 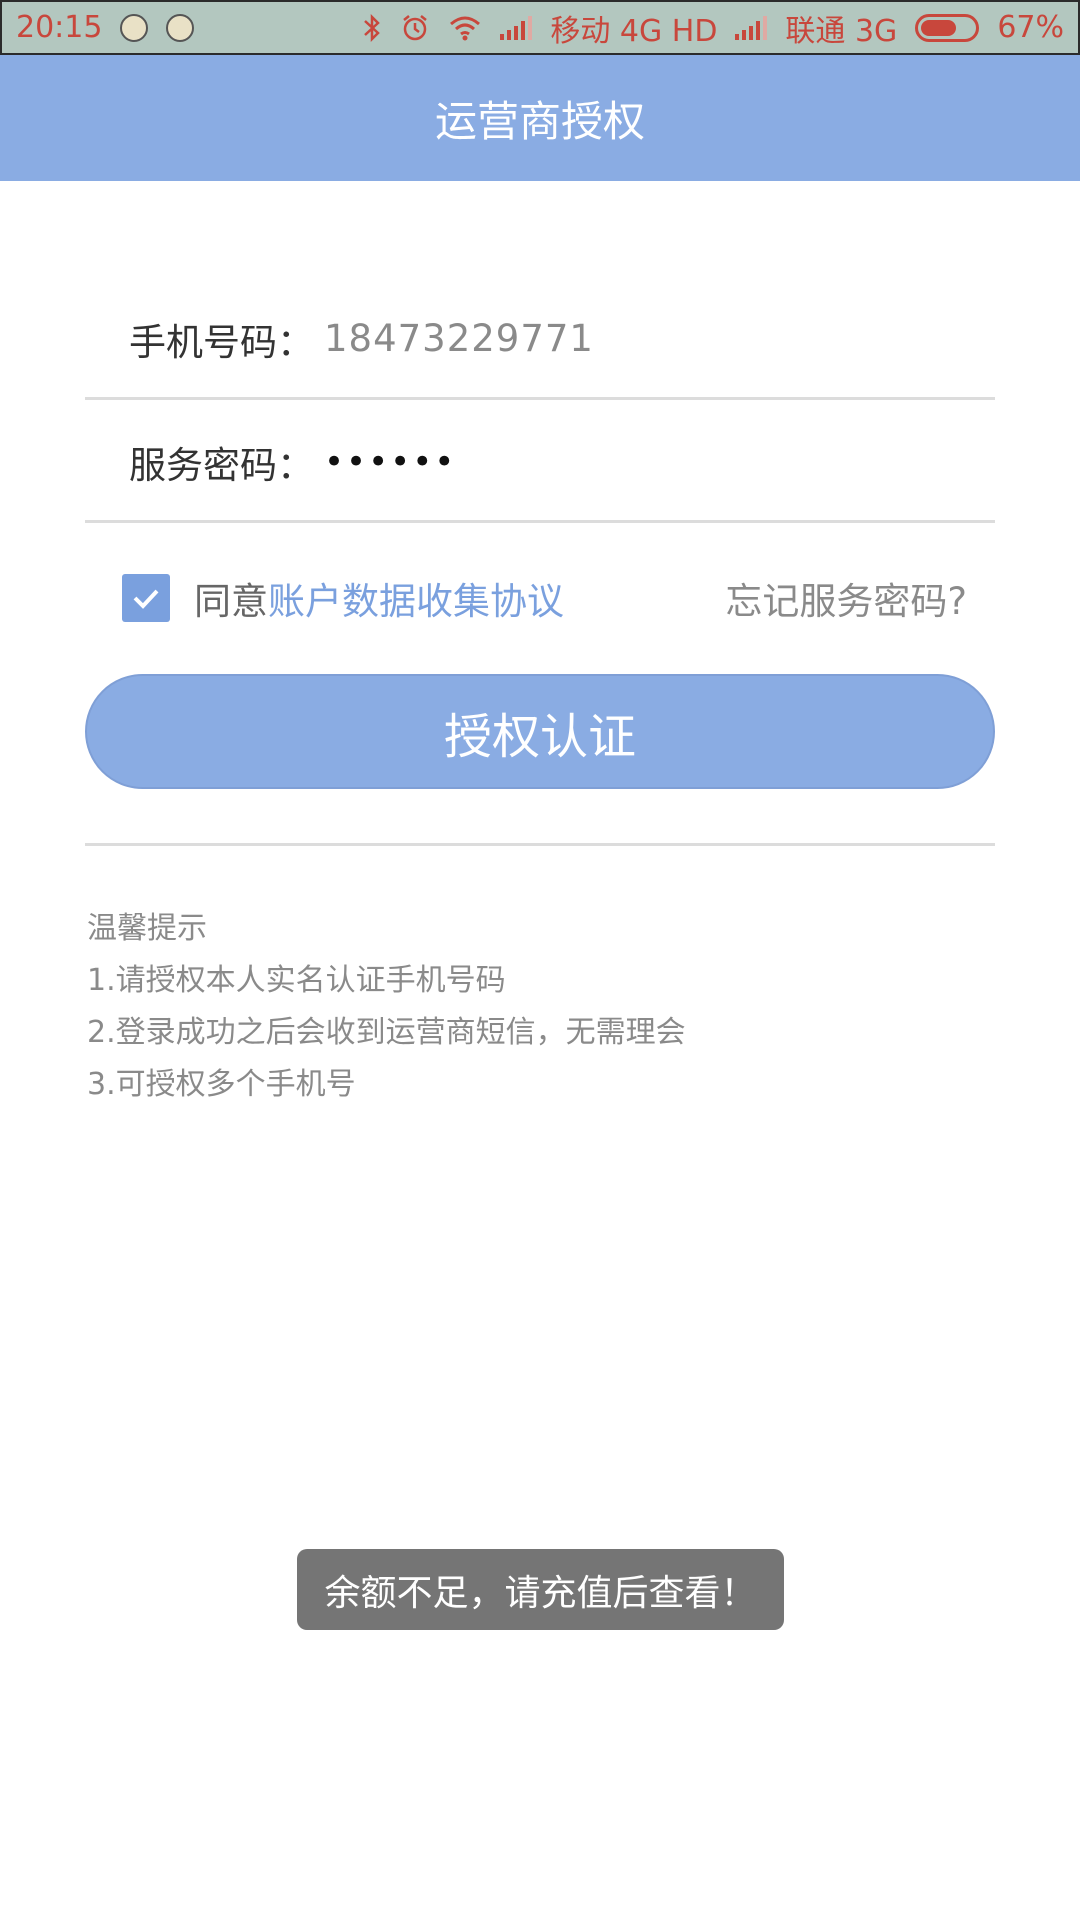 I want to click on authorize-button: 授权认证, so click(x=540, y=731).